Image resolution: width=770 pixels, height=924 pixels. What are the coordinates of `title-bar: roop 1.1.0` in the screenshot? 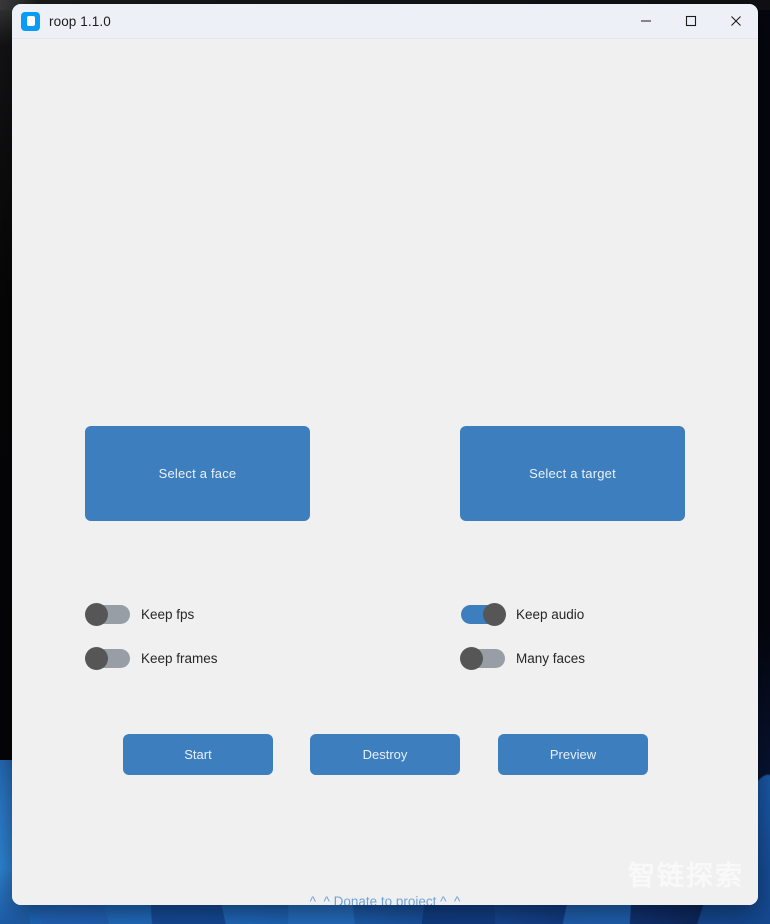 It's located at (385, 21).